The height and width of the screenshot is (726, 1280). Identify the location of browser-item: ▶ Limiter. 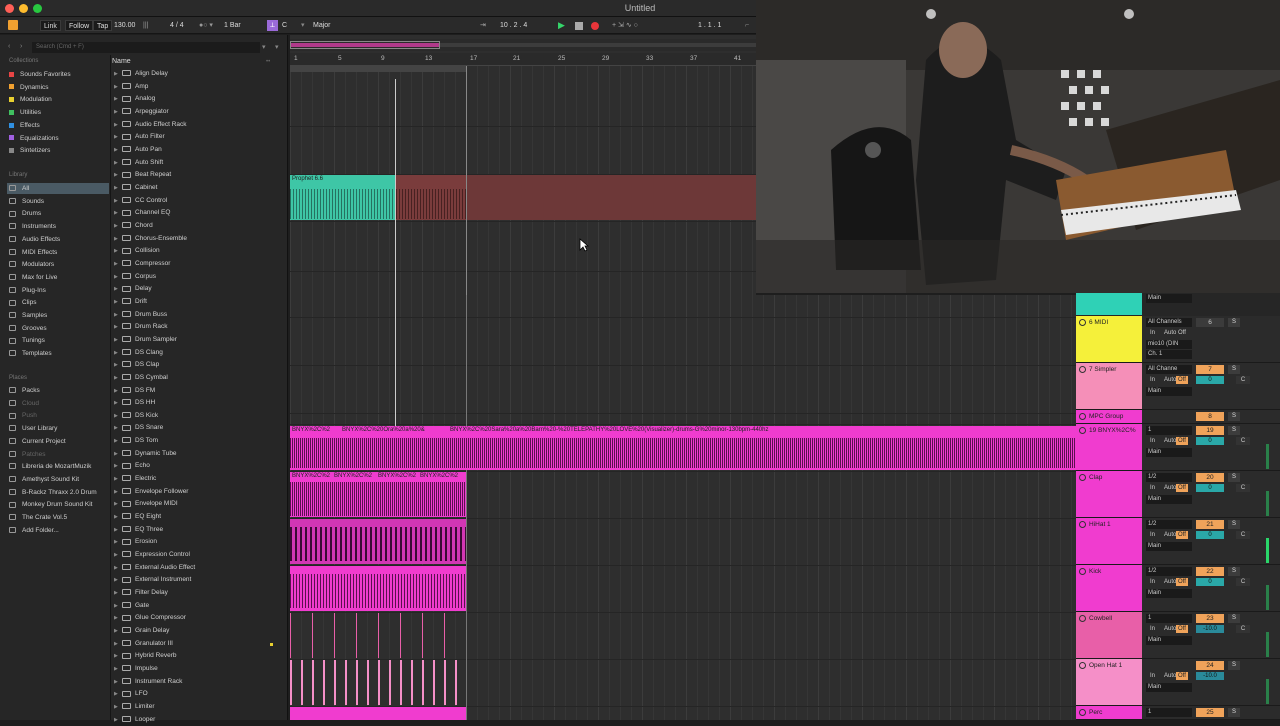
(199, 707).